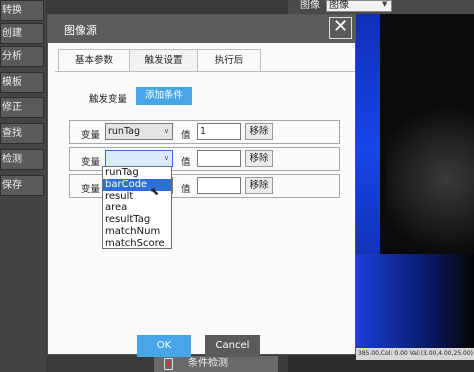  I want to click on cancel-button: Cancel, so click(232, 346).